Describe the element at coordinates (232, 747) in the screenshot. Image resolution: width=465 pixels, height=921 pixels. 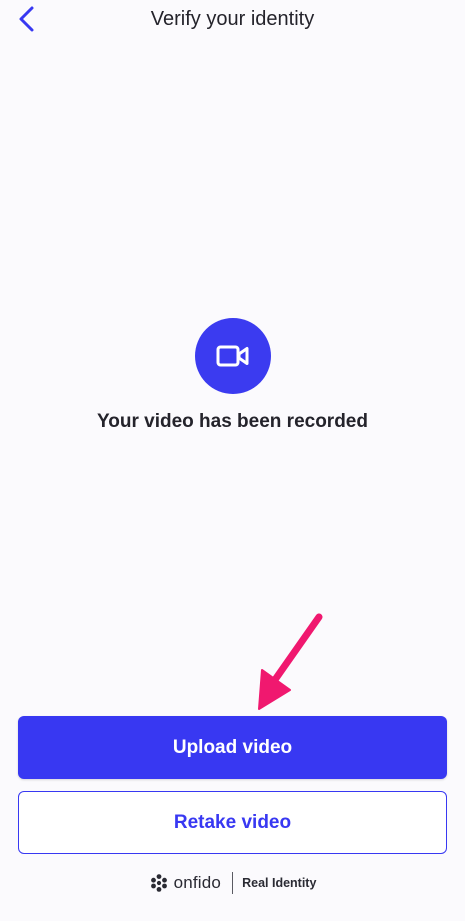
I see `upload-video-button: Upload video` at that location.